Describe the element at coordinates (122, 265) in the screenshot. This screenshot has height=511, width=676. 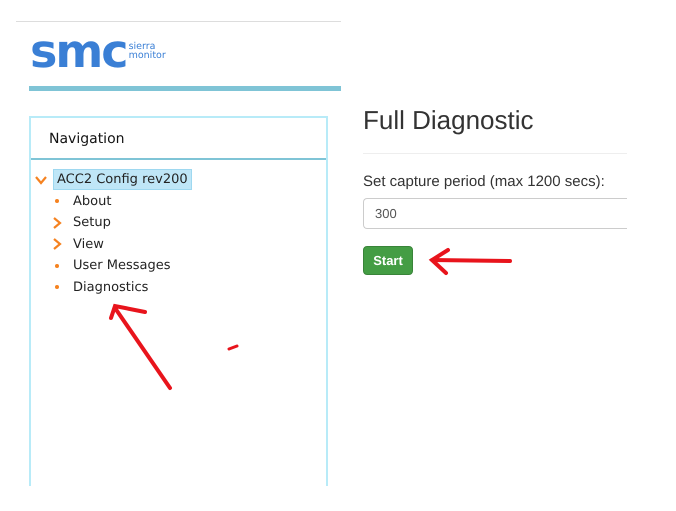
I see `tree-item: User Messages` at that location.